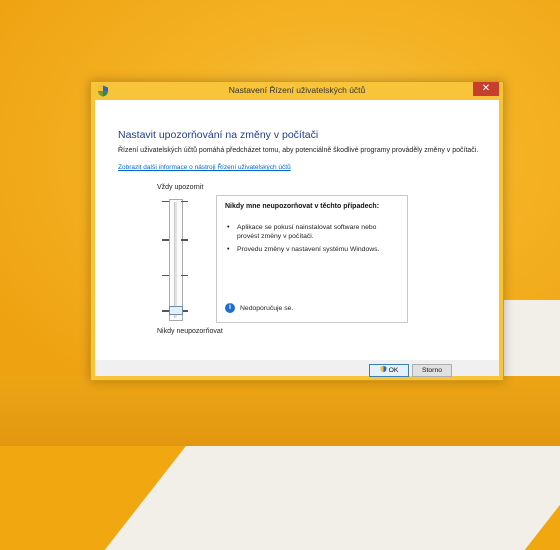 The width and height of the screenshot is (560, 550). Describe the element at coordinates (176, 310) in the screenshot. I see `slider-thumb` at that location.